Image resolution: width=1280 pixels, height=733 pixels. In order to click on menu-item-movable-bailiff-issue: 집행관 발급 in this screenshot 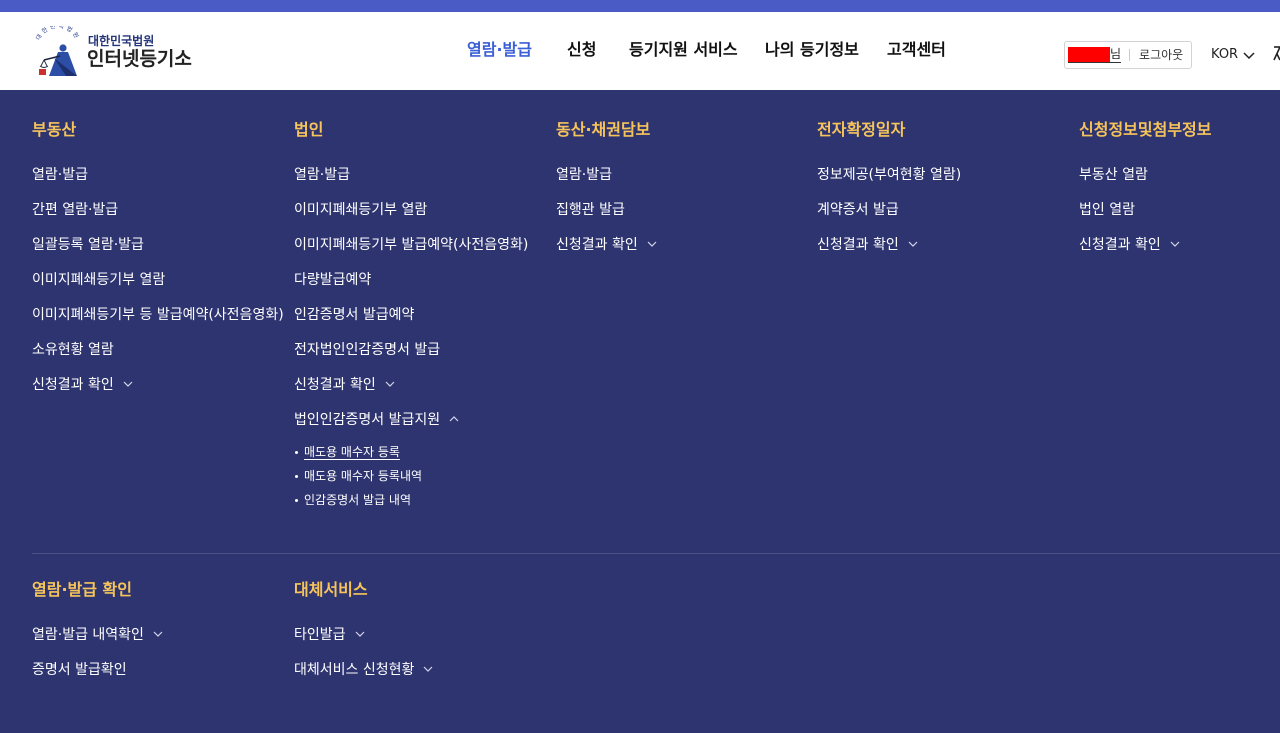, I will do `click(683, 210)`.